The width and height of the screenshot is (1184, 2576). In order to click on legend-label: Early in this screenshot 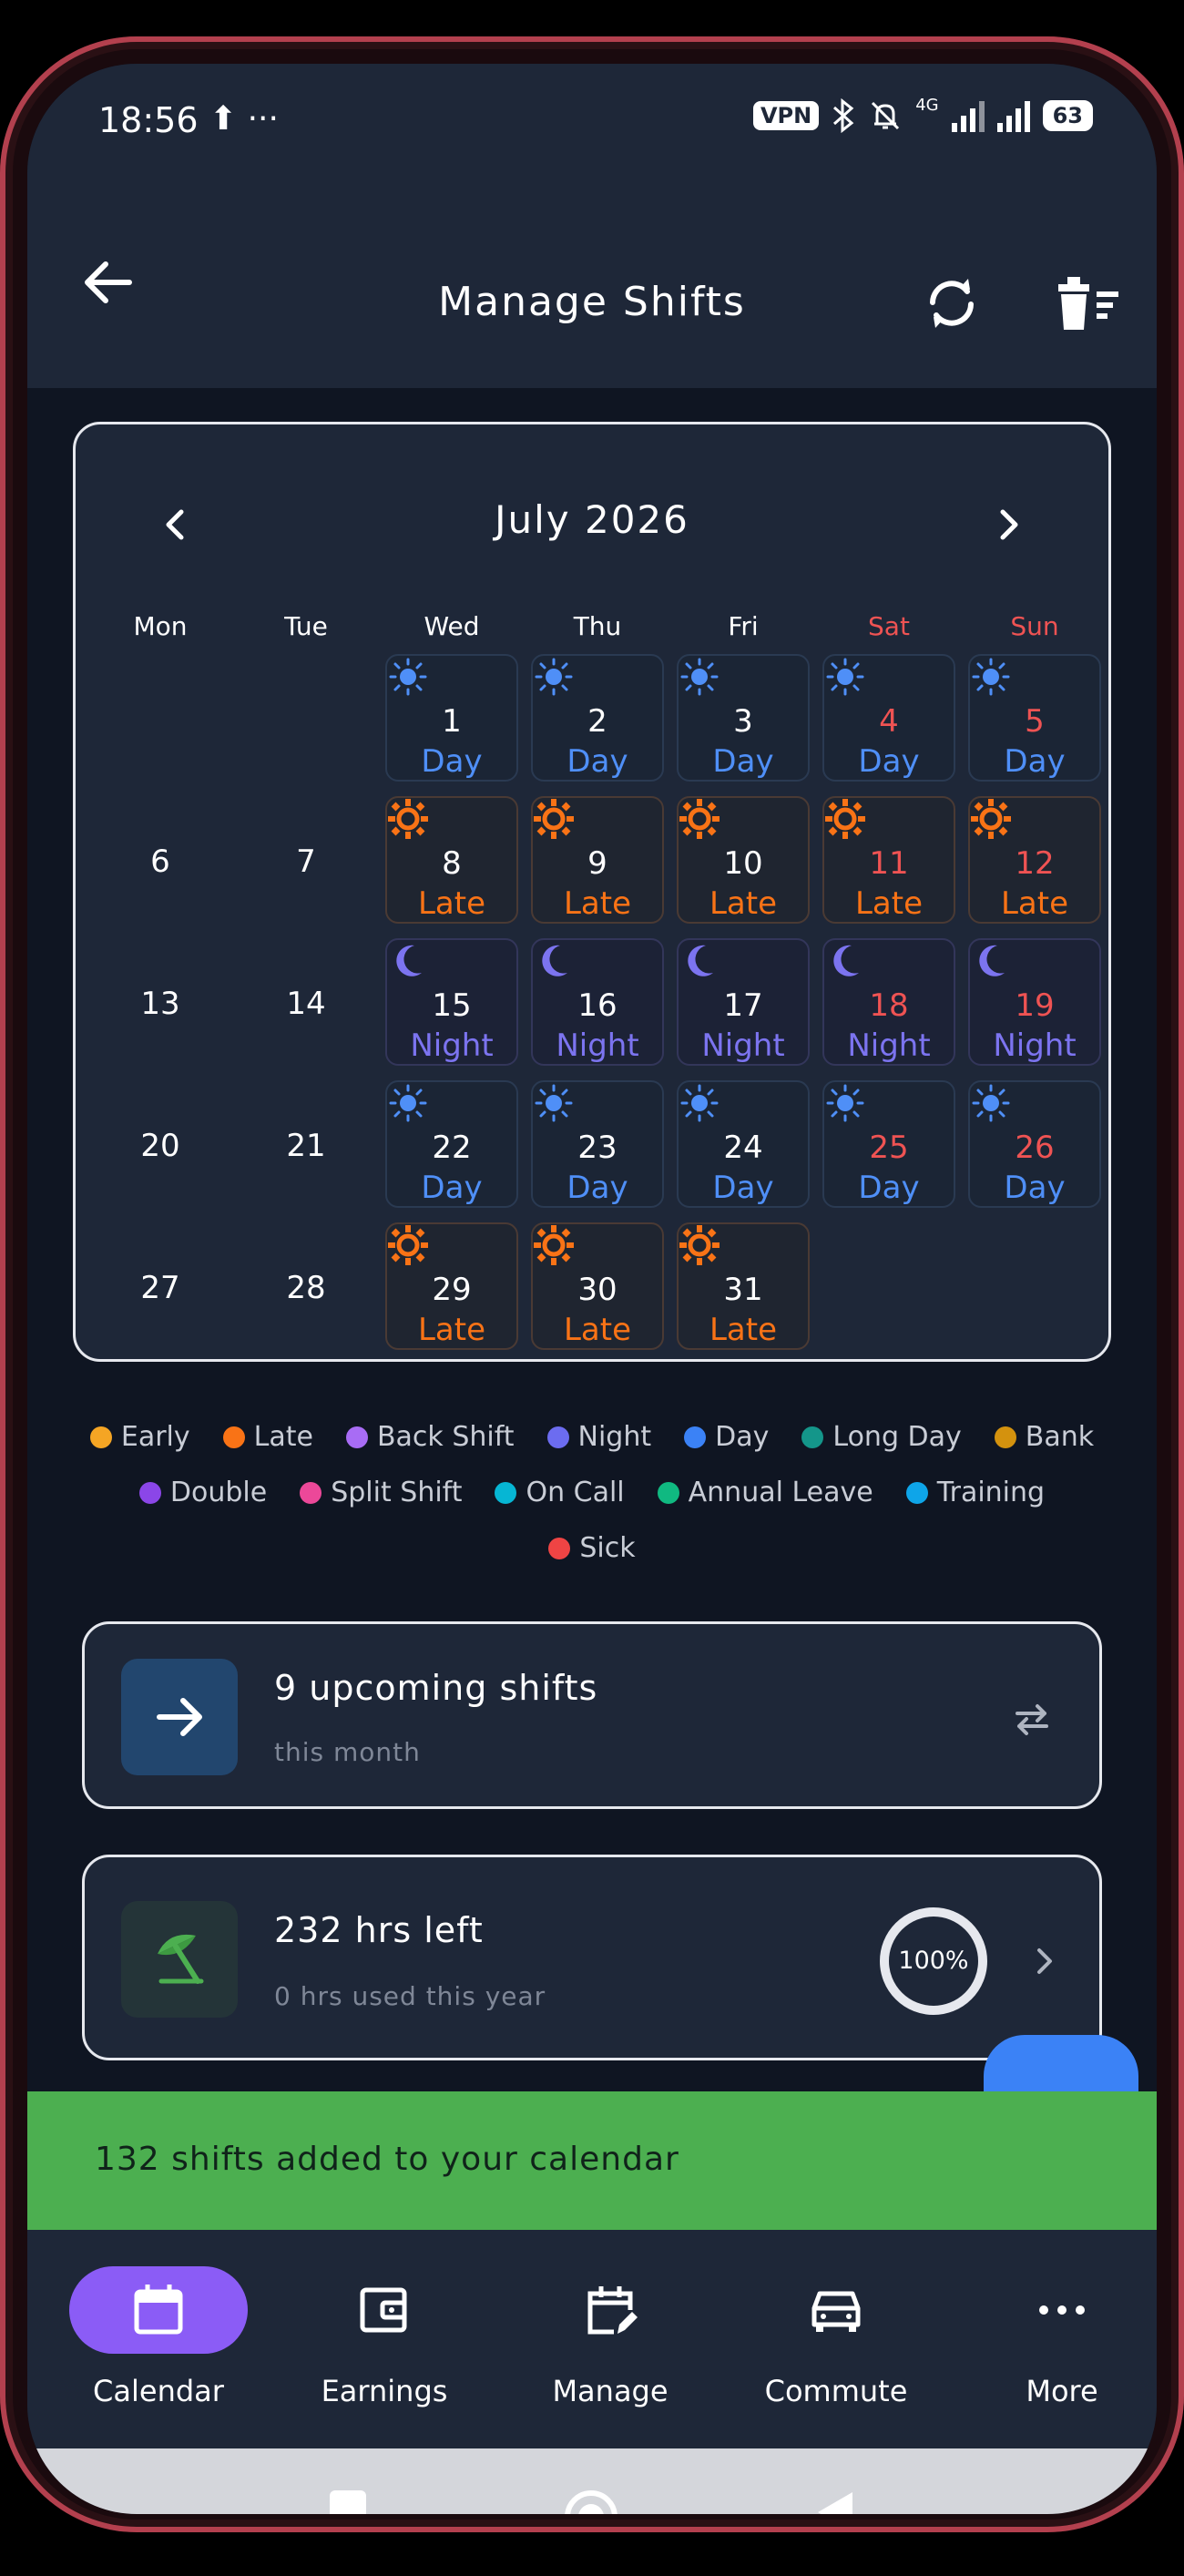, I will do `click(155, 1437)`.